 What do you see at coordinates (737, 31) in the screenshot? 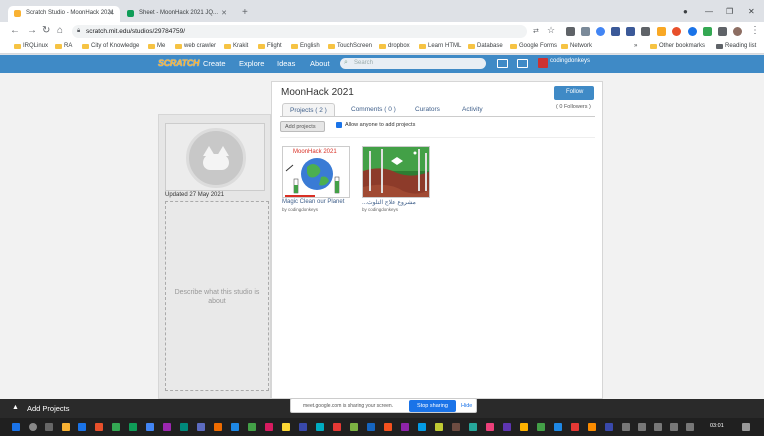
I see `avatar` at bounding box center [737, 31].